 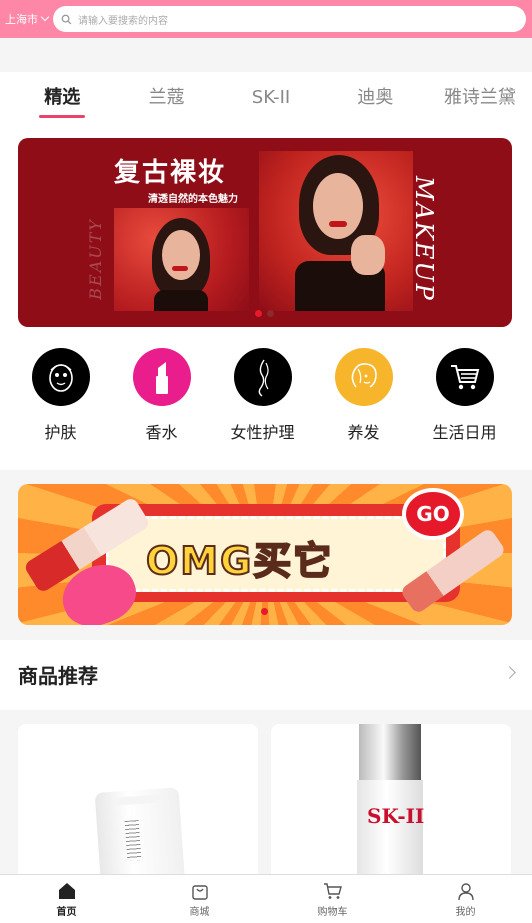 I want to click on hair-icon, so click(x=363, y=377).